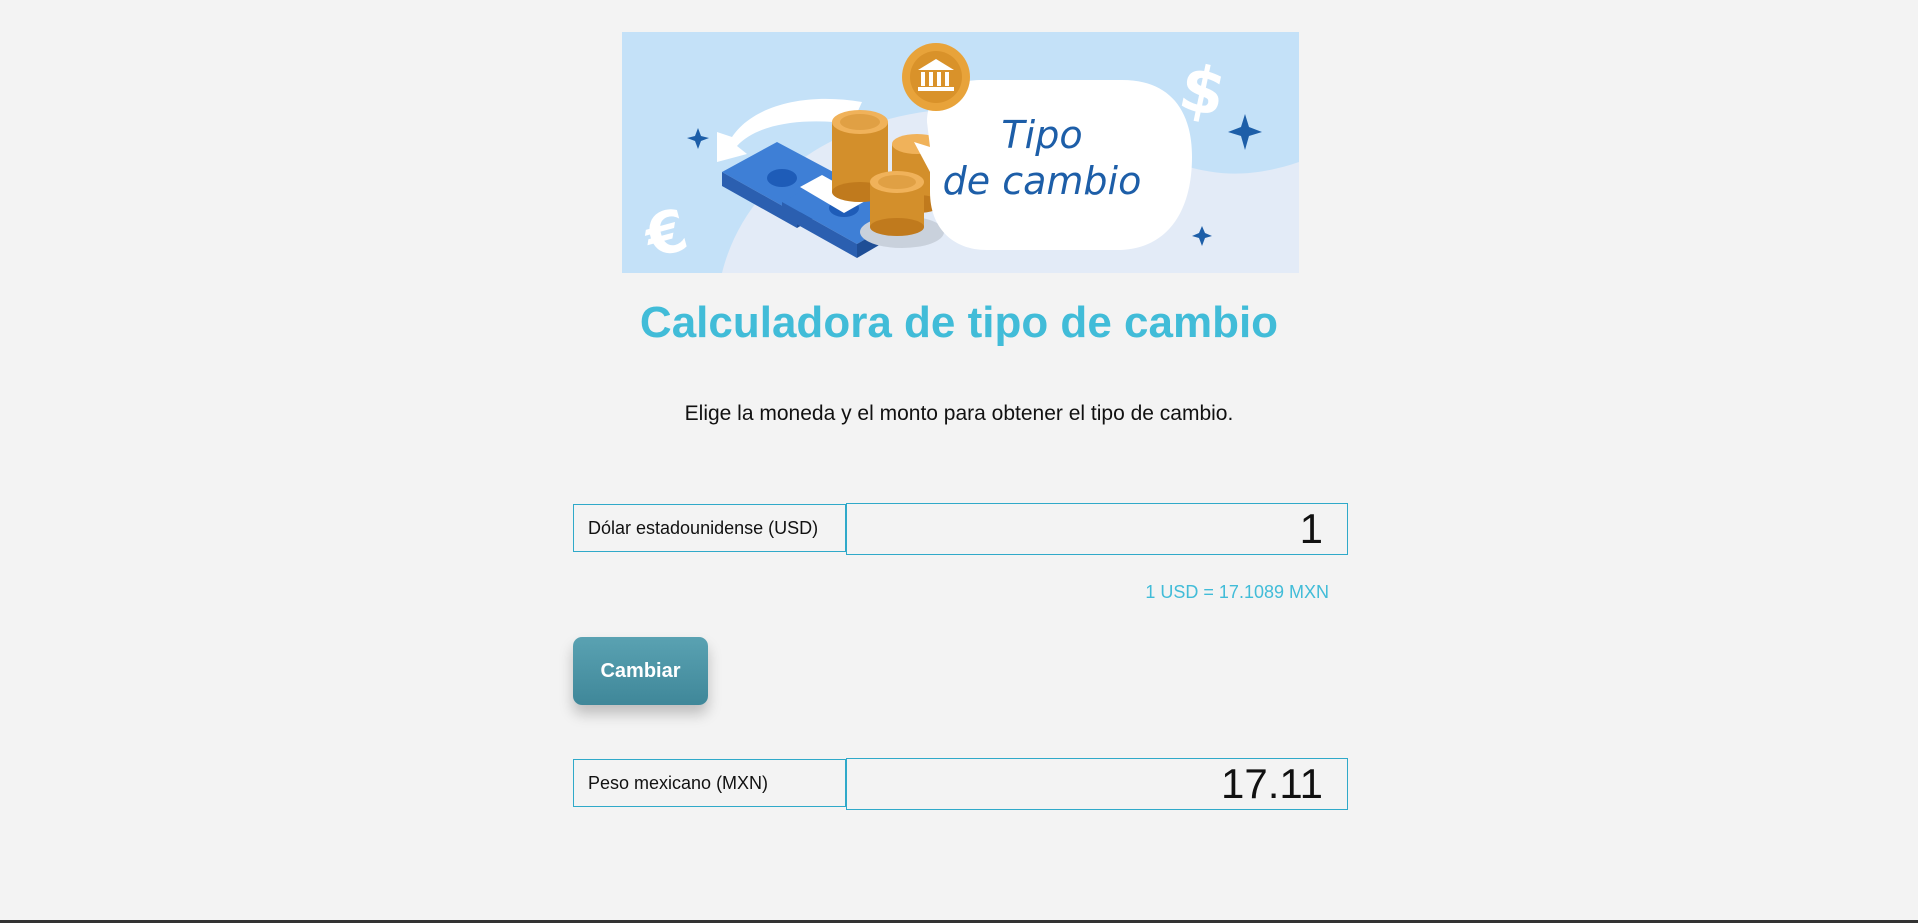 This screenshot has width=1918, height=923. Describe the element at coordinates (1042, 158) in the screenshot. I see `banner-caption: Tipo de cambio` at that location.